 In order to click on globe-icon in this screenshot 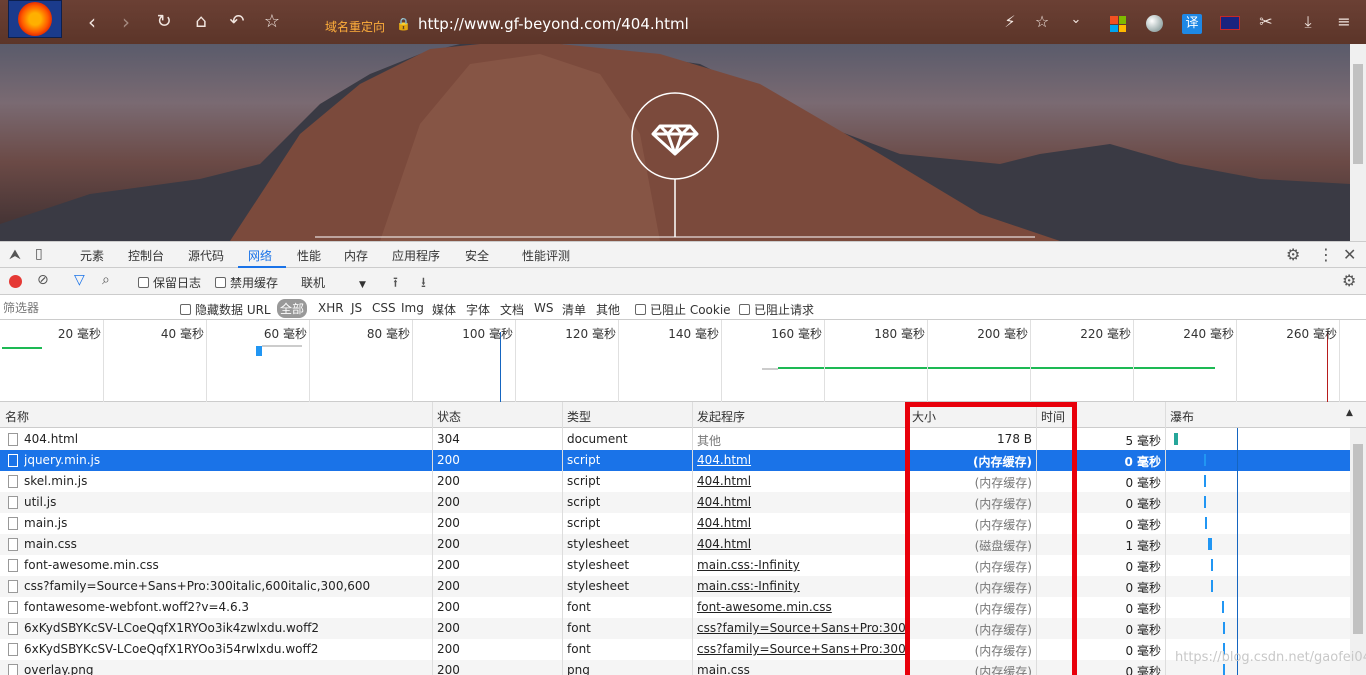, I will do `click(1154, 23)`.